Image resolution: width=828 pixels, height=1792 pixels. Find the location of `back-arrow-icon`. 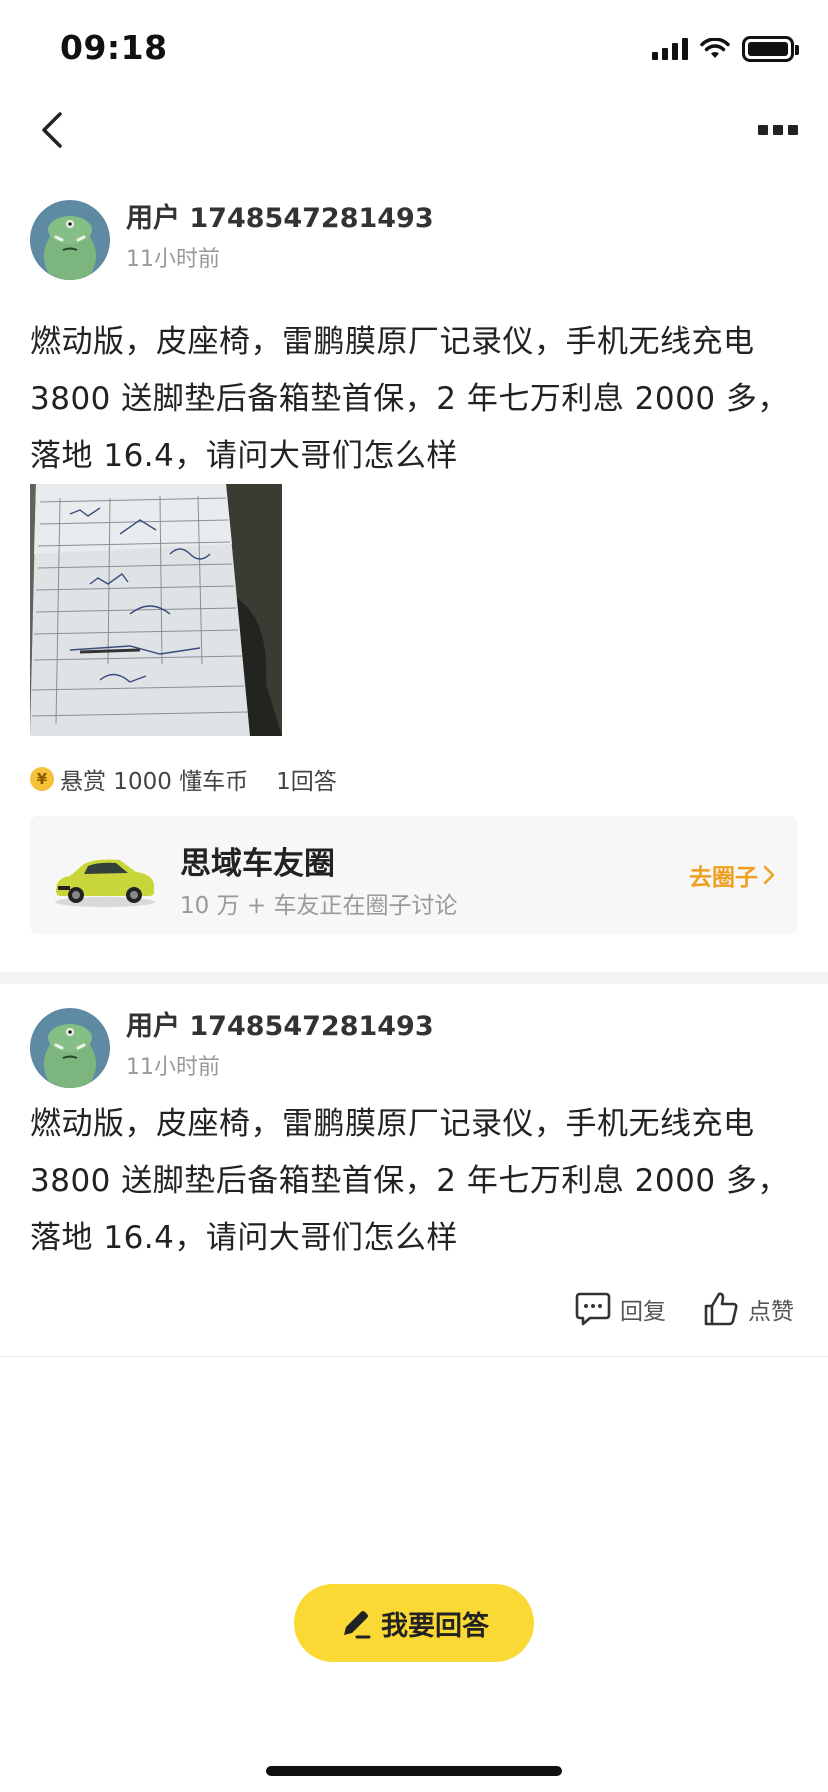

back-arrow-icon is located at coordinates (52, 130).